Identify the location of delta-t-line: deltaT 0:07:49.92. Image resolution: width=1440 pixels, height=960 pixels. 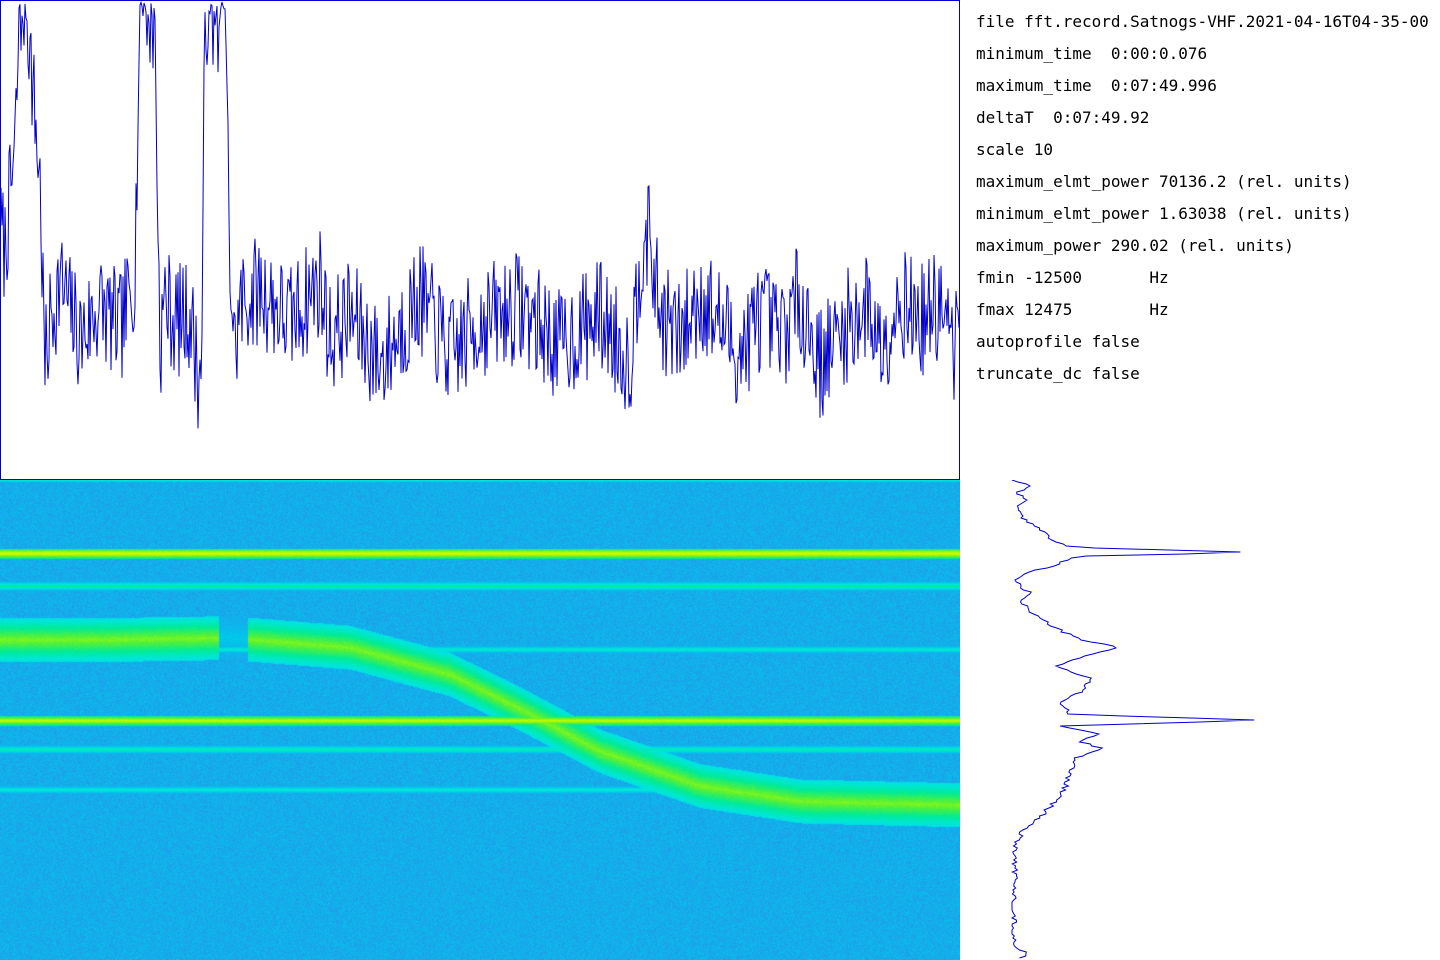
(1063, 117).